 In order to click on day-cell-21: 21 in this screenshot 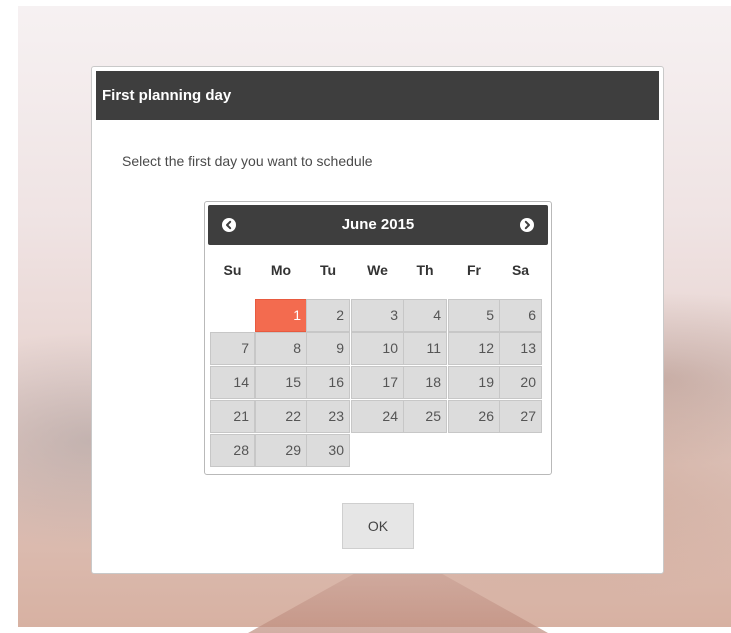, I will do `click(232, 416)`.